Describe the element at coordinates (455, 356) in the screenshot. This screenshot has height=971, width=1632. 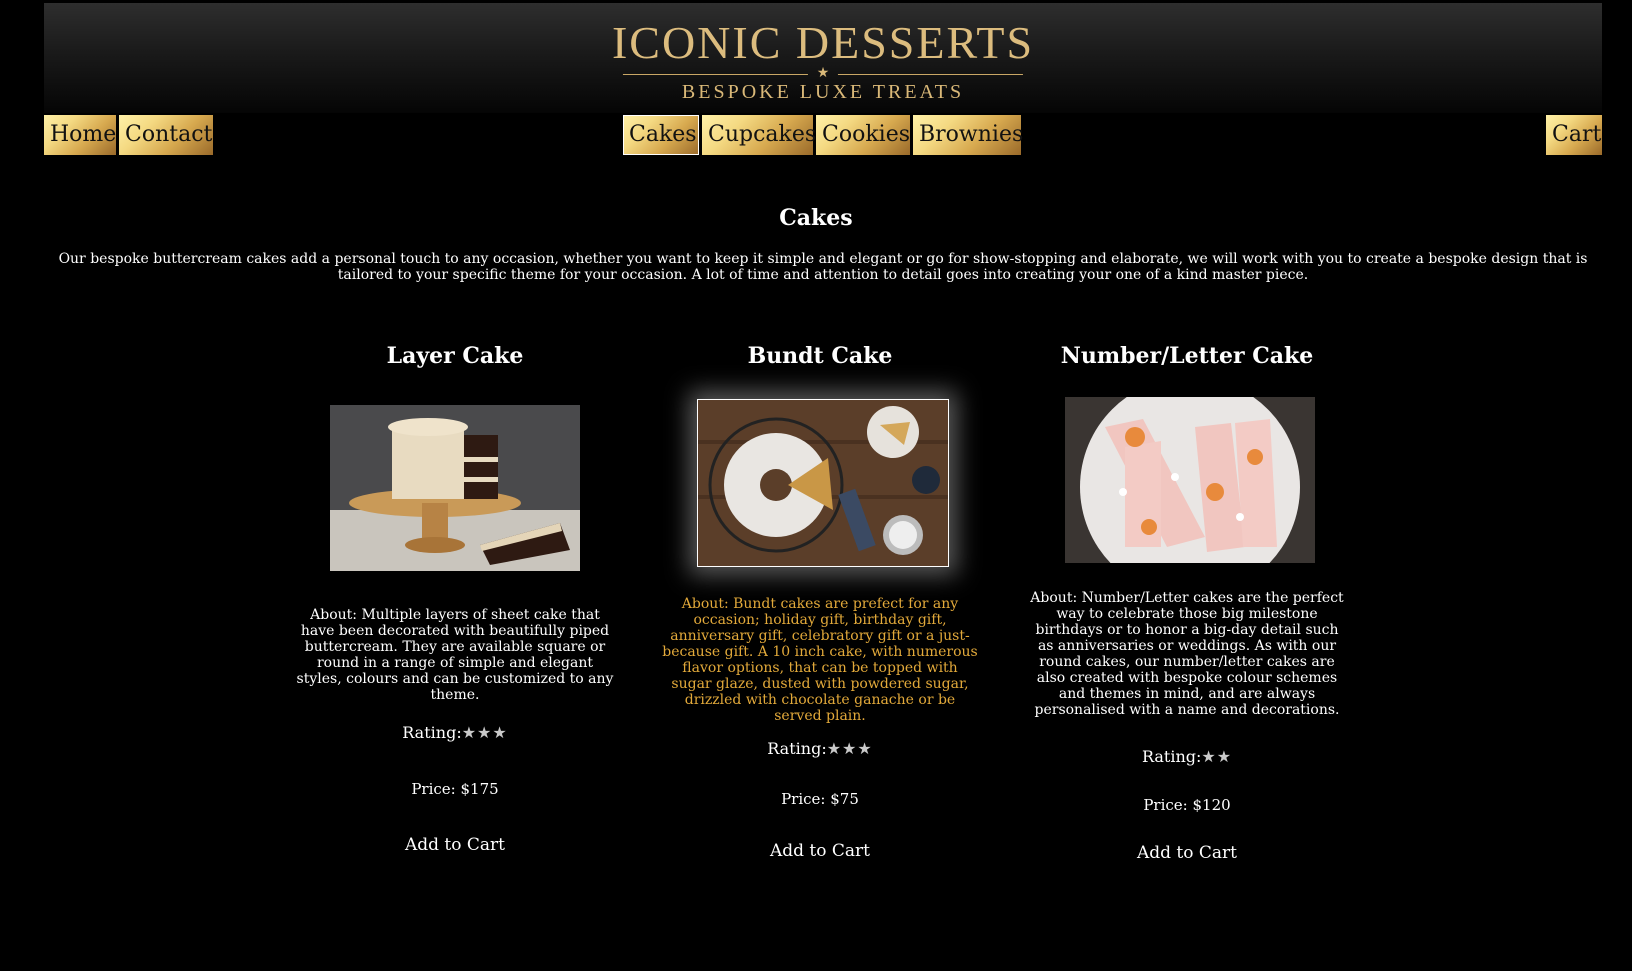
I see `product-title: Layer Cake` at that location.